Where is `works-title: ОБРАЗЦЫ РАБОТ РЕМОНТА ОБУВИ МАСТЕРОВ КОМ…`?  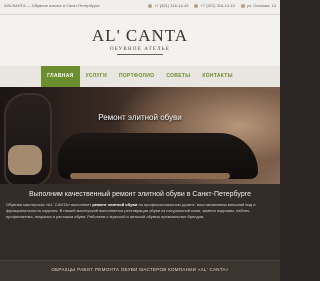
works-title: ОБРАЗЦЫ РАБОТ РЕМОНТА ОБУВИ МАСТЕРОВ КОМ… is located at coordinates (140, 269).